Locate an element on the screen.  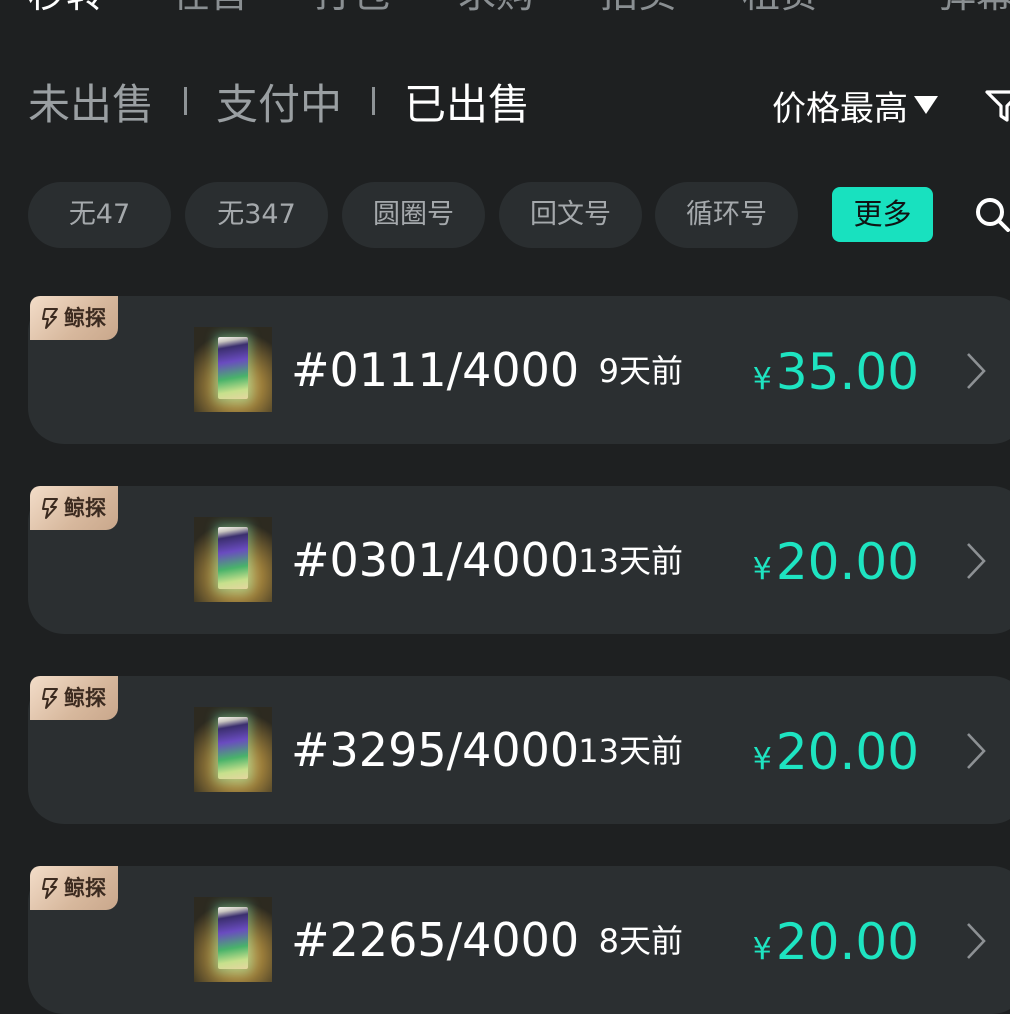
serial-number: #2265/4000 is located at coordinates (435, 940).